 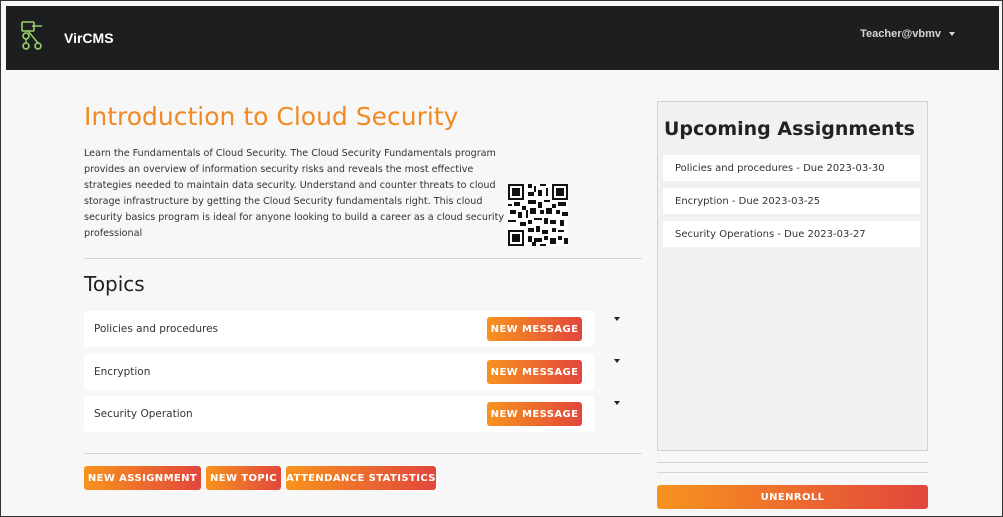 What do you see at coordinates (243, 478) in the screenshot?
I see `new-topic-button: NEW TOPIC` at bounding box center [243, 478].